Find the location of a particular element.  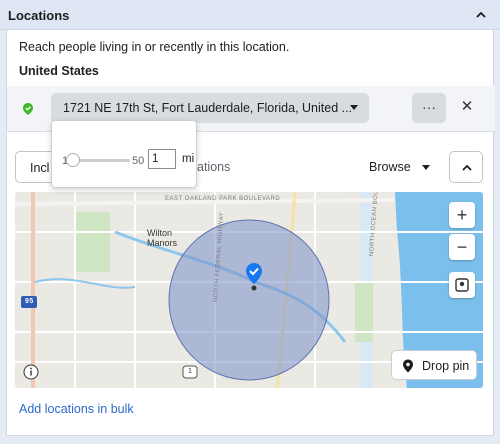

radius-slider-handle is located at coordinates (73, 160).